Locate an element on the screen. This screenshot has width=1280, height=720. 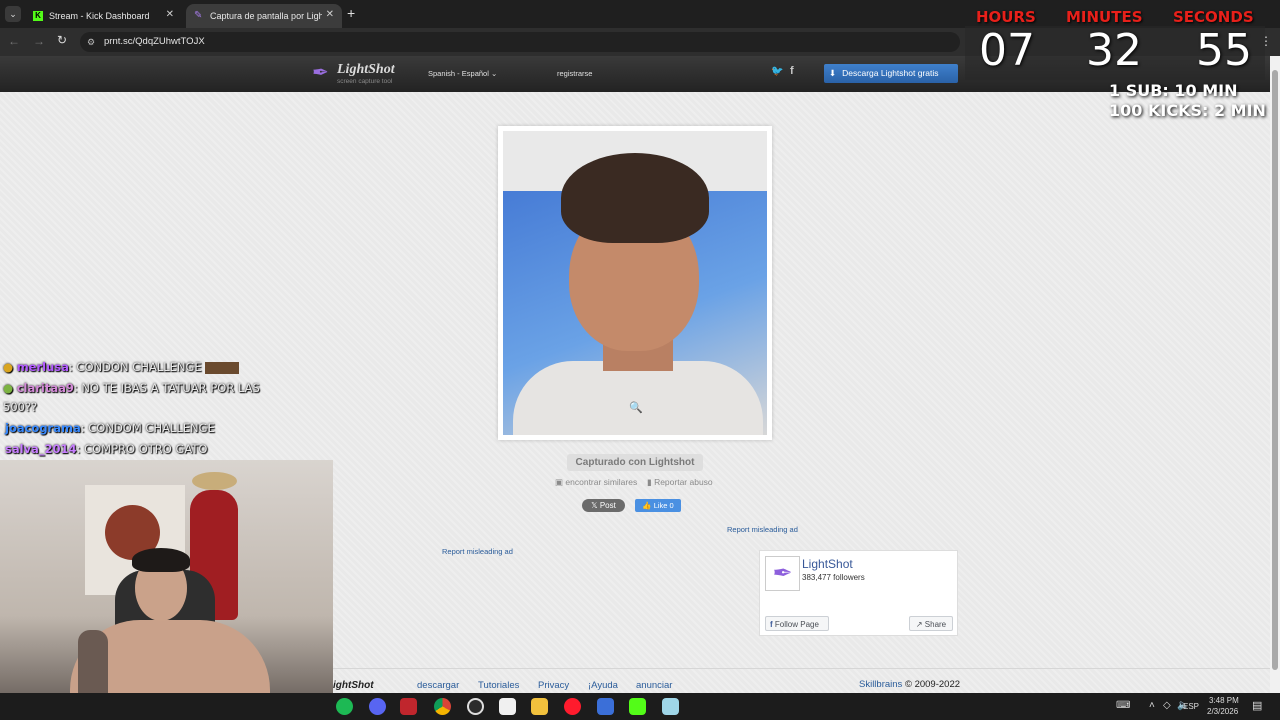
hair-shape is located at coordinates (635, 198).